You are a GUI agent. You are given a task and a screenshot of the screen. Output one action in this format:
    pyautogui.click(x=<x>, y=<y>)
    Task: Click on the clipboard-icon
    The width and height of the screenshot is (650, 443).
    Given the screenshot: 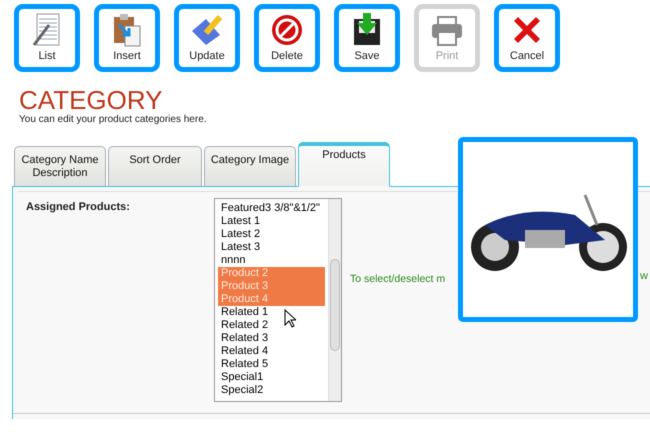 What is the action you would take?
    pyautogui.click(x=127, y=30)
    